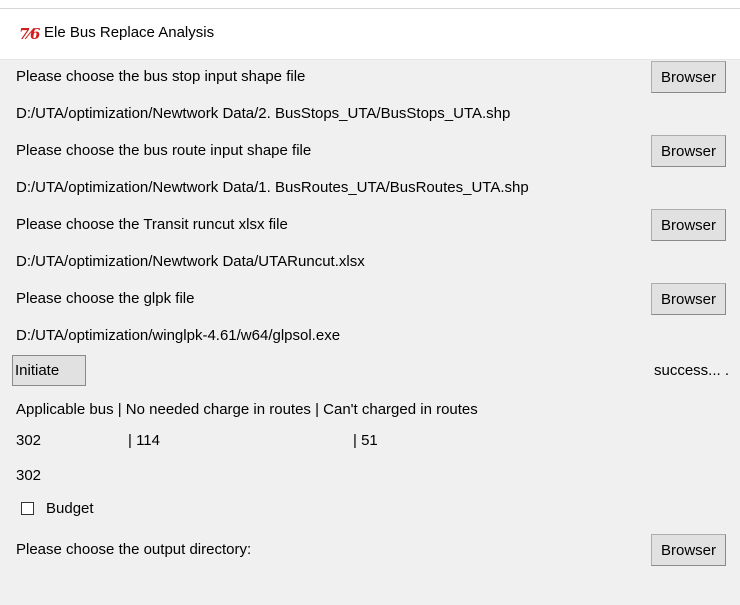 This screenshot has height=605, width=740. I want to click on budget-checkbox, so click(27, 508).